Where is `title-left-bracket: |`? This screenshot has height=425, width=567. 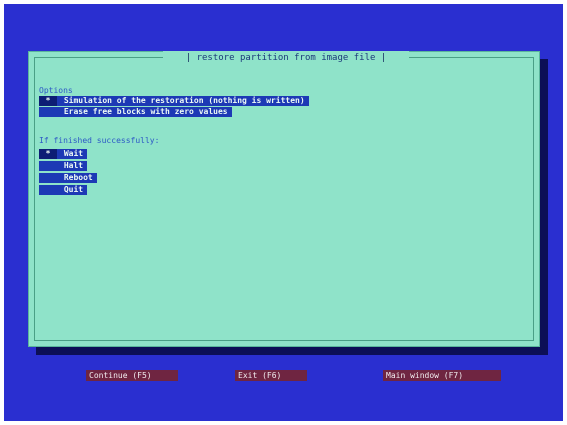 title-left-bracket: | is located at coordinates (188, 58).